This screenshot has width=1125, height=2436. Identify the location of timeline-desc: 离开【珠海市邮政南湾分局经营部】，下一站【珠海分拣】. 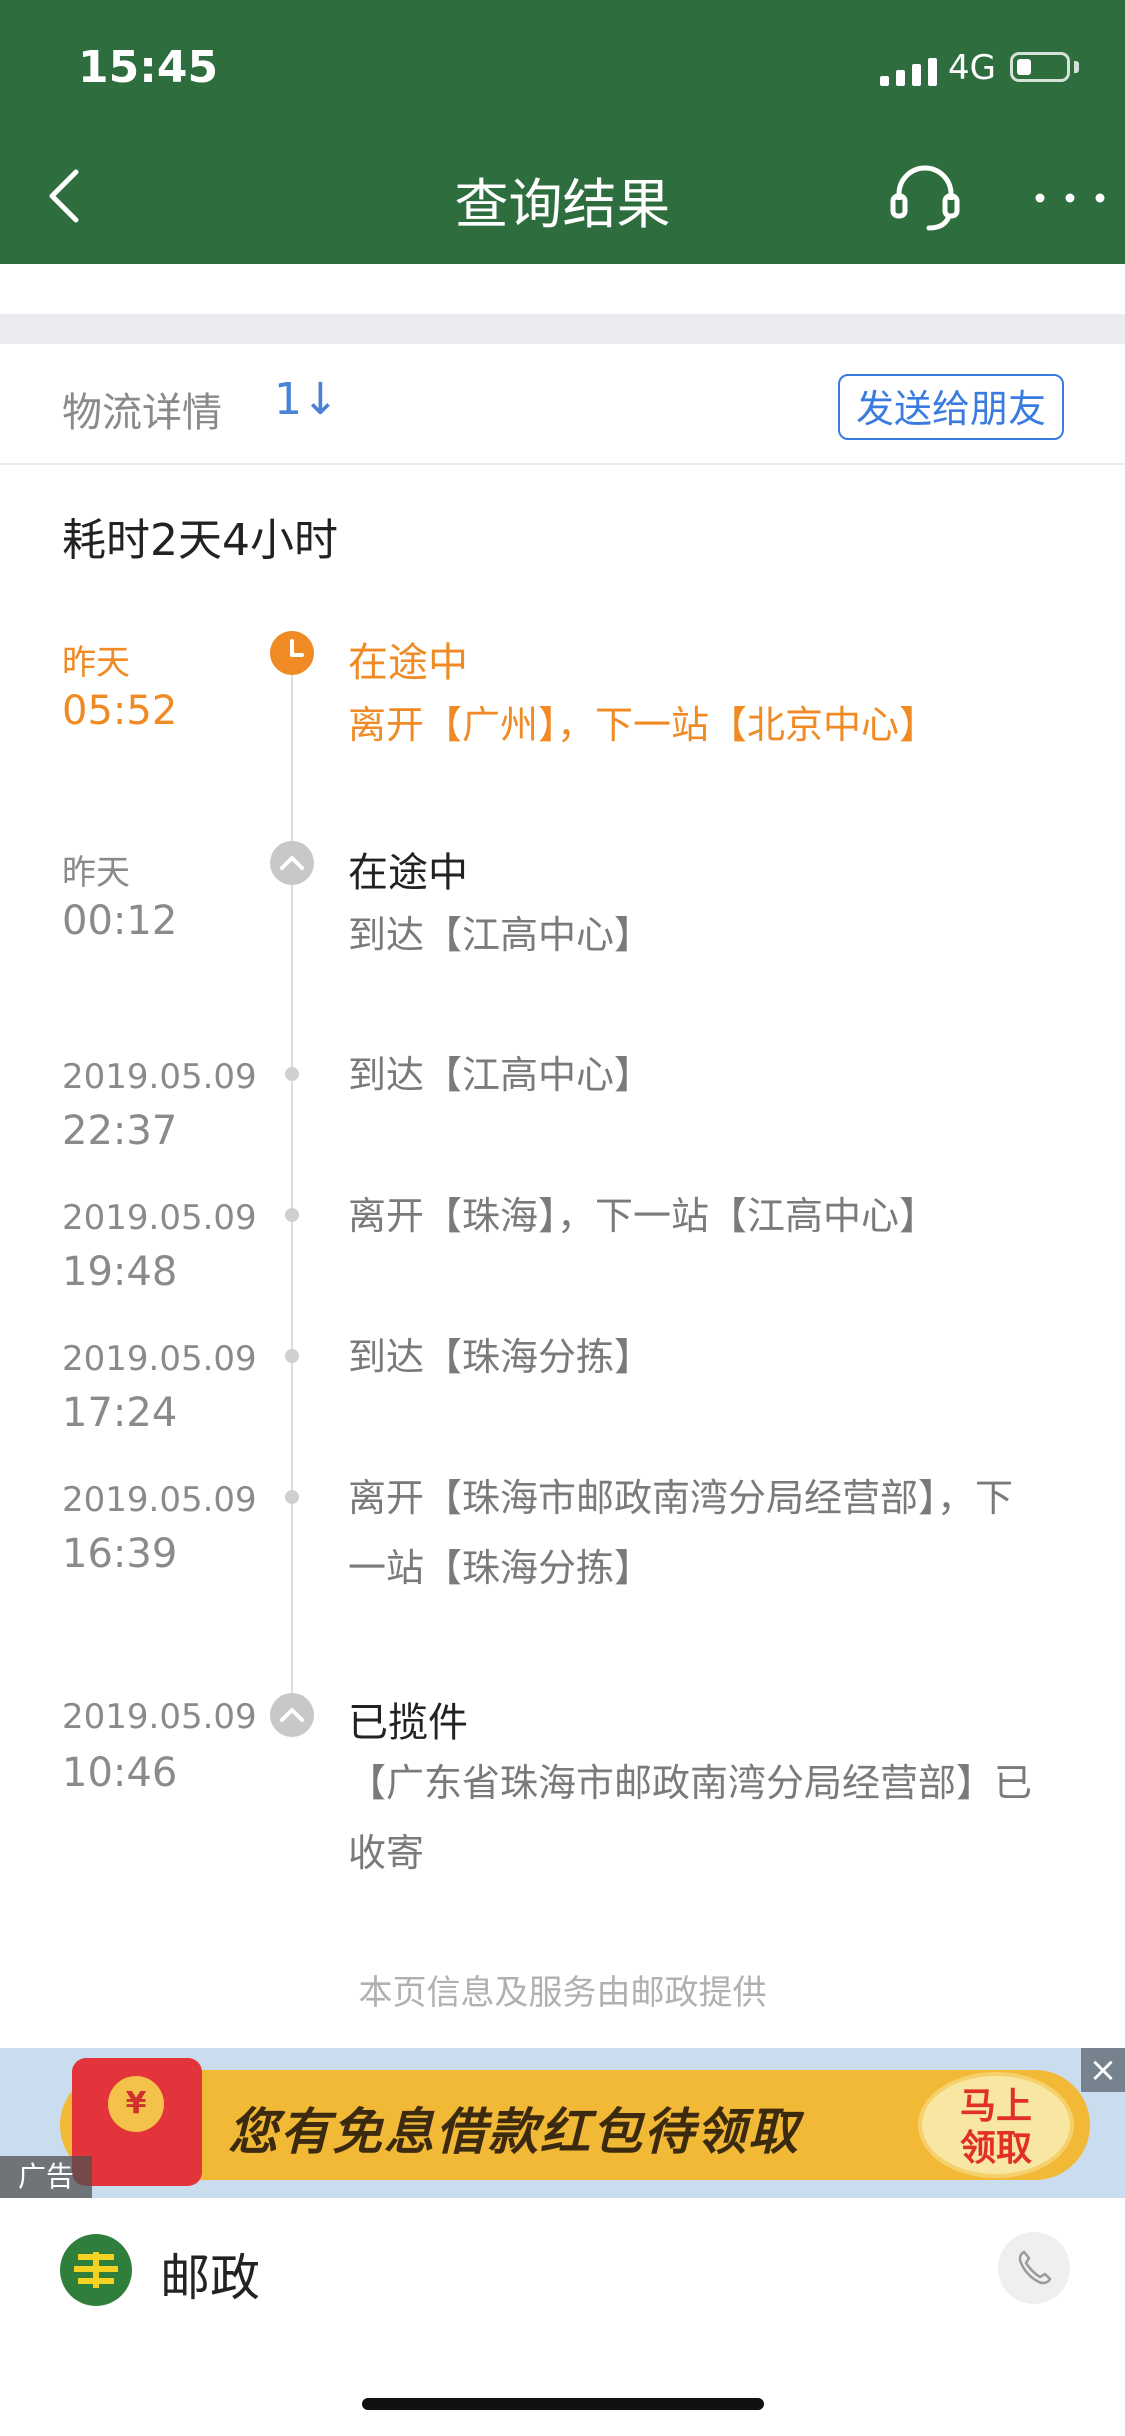
(681, 1533).